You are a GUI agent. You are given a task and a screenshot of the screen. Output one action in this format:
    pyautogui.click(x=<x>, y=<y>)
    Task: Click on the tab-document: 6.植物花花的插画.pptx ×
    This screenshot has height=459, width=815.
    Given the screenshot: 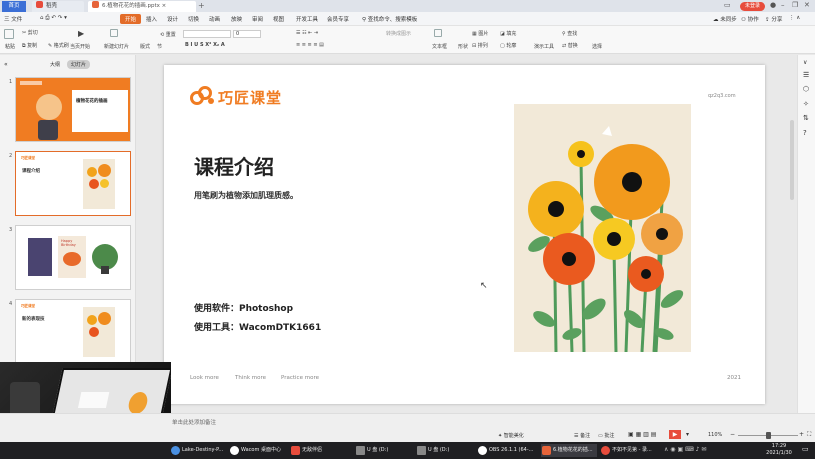 What is the action you would take?
    pyautogui.click(x=142, y=6)
    